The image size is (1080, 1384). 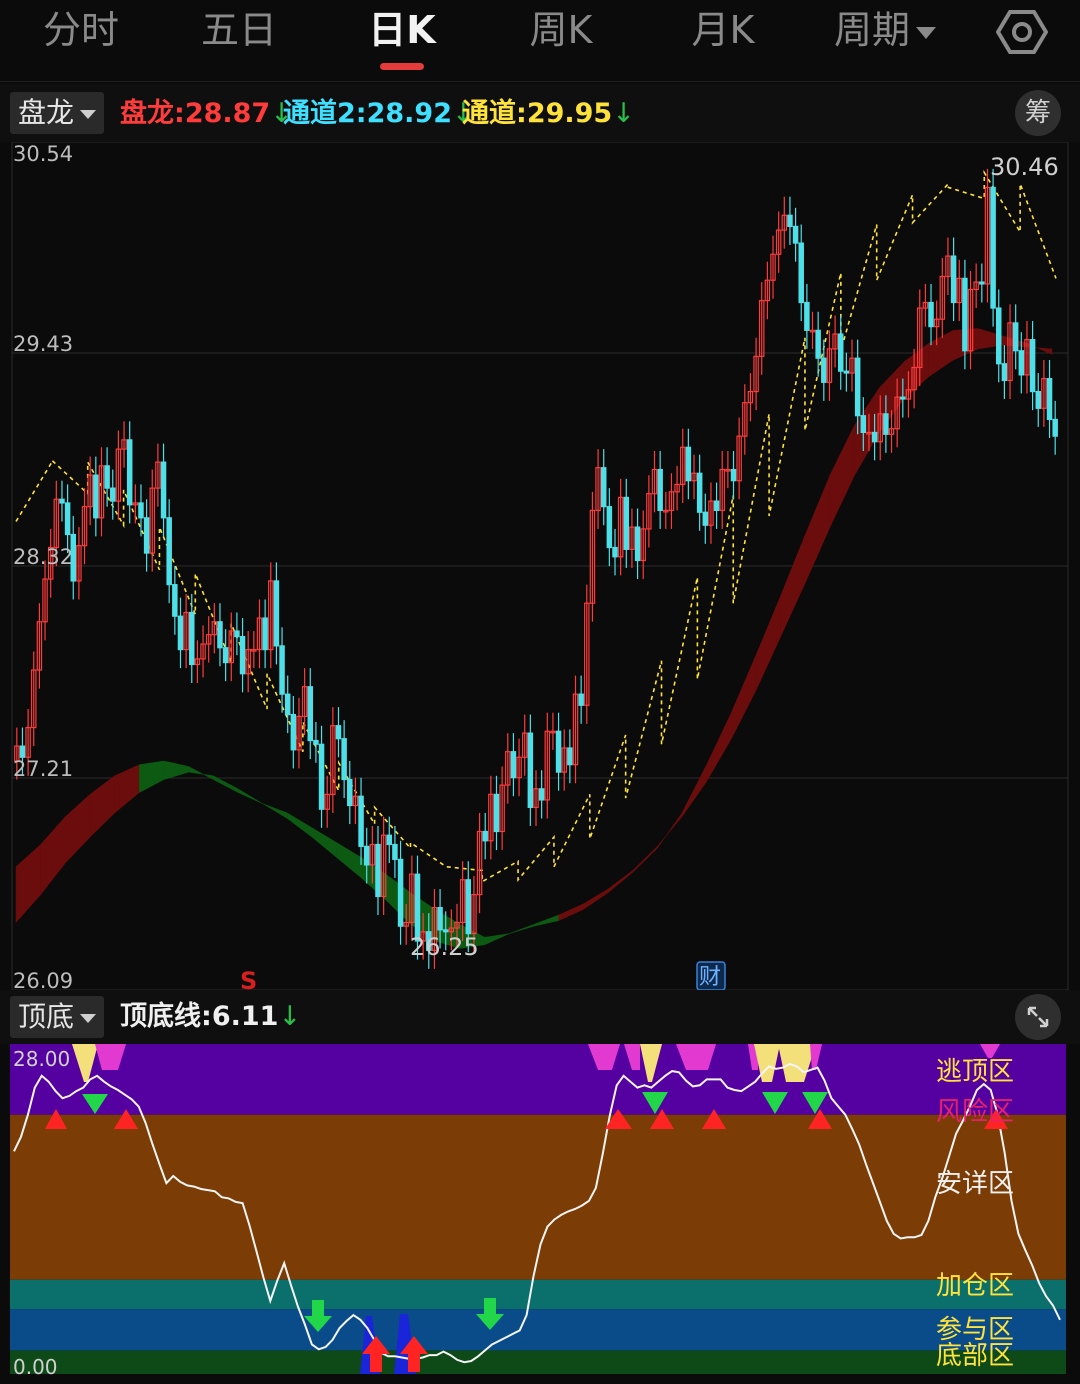 What do you see at coordinates (57, 113) in the screenshot?
I see `main-indicator-selector: 盘龙` at bounding box center [57, 113].